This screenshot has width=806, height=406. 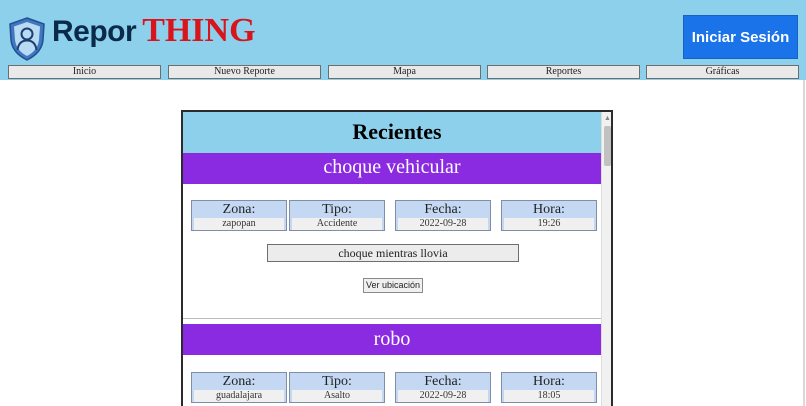 What do you see at coordinates (549, 396) in the screenshot?
I see `field-value: 18:05` at bounding box center [549, 396].